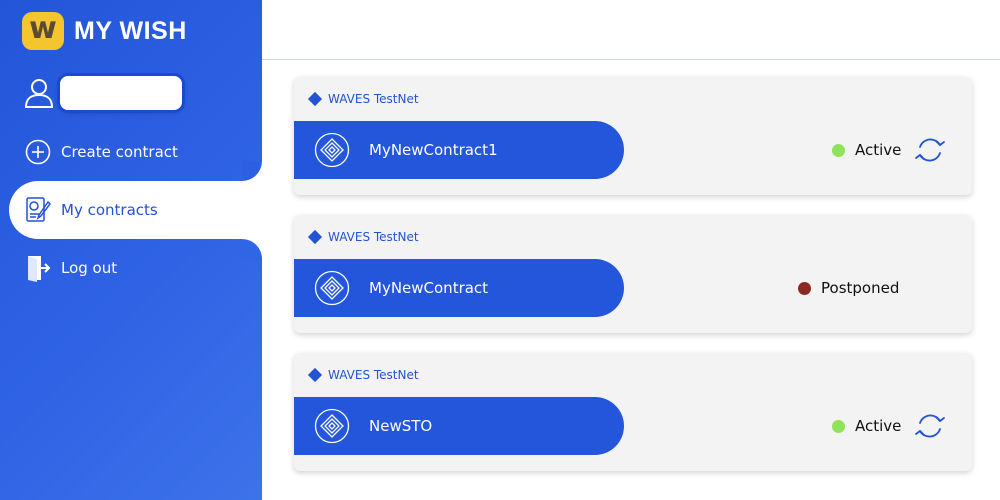 Image resolution: width=1000 pixels, height=500 pixels. I want to click on contract-name-bar: NewSTO, so click(459, 426).